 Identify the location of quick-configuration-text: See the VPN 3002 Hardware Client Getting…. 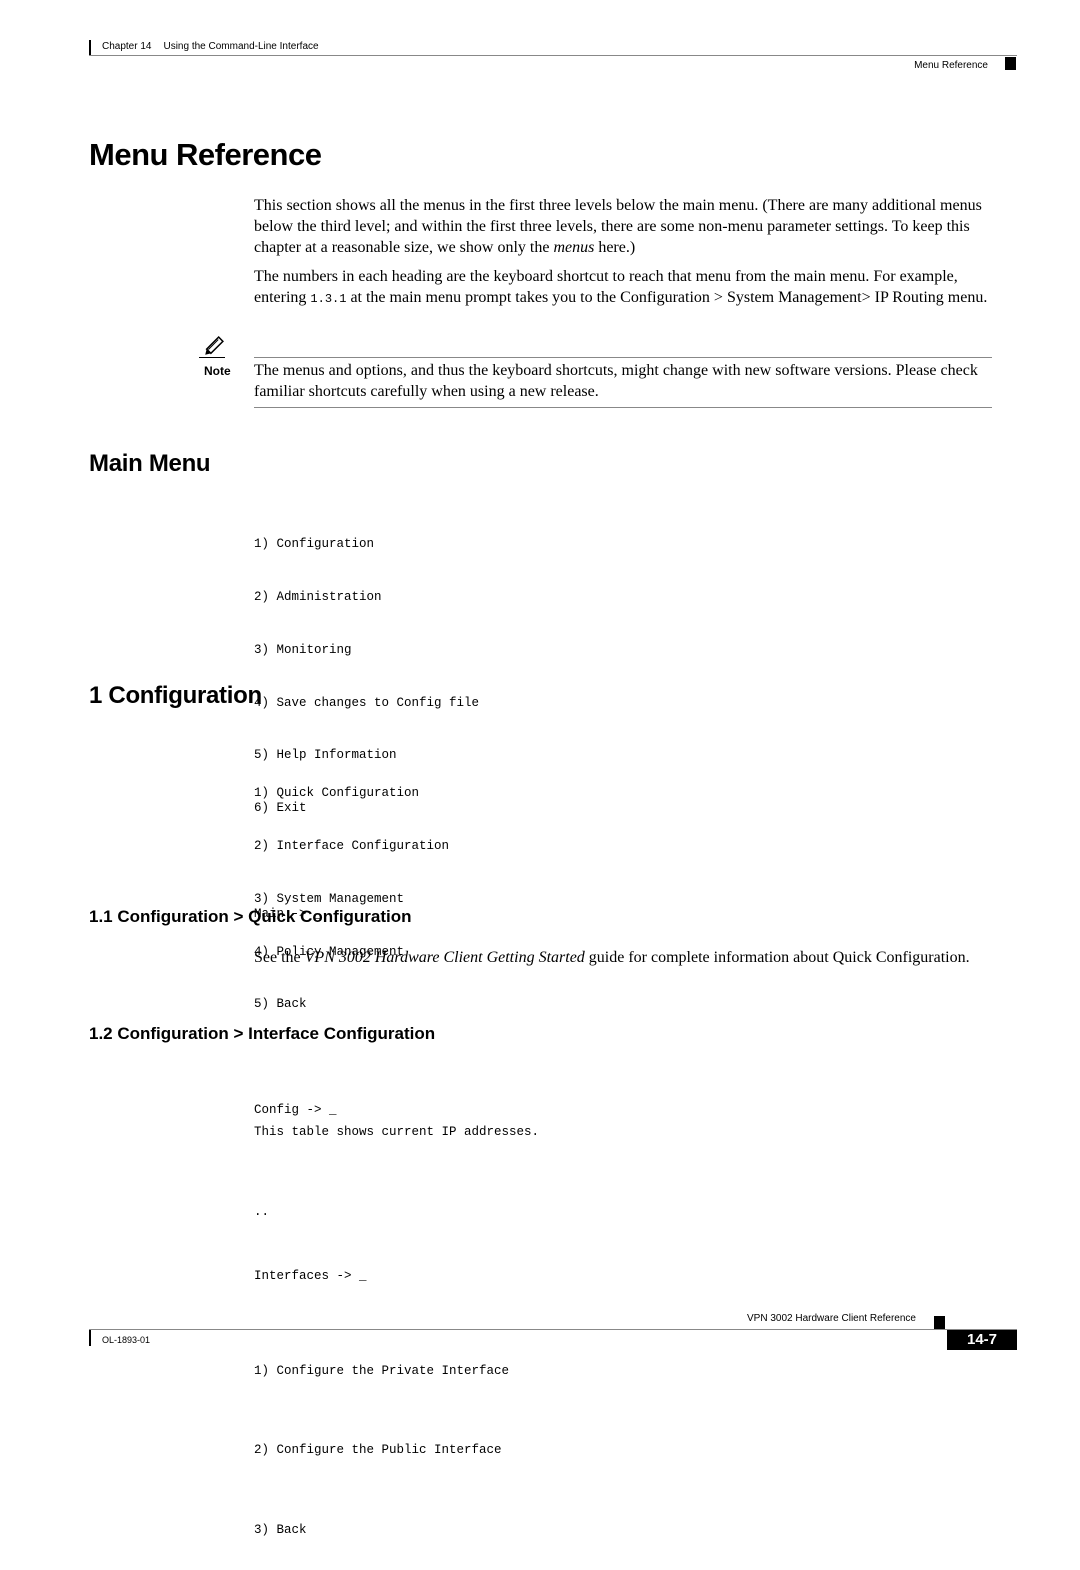
(612, 957).